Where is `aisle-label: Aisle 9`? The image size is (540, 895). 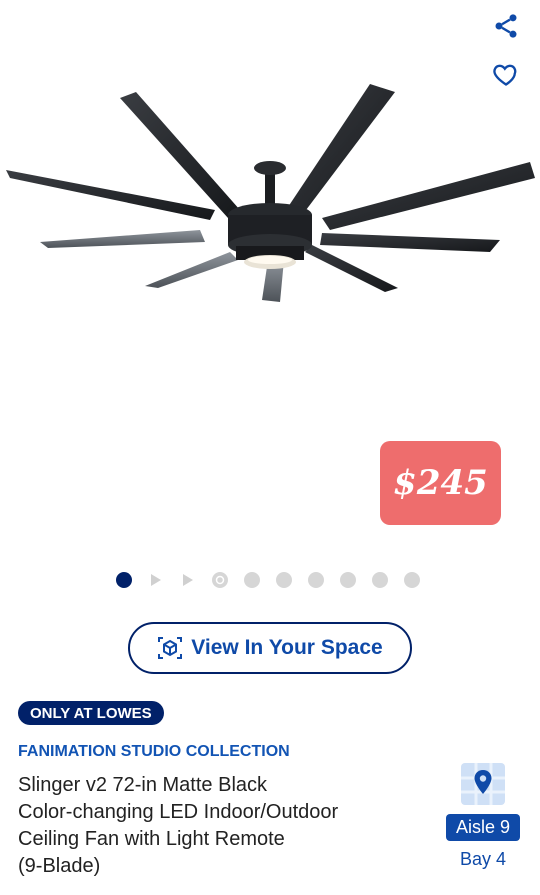 aisle-label: Aisle 9 is located at coordinates (483, 827).